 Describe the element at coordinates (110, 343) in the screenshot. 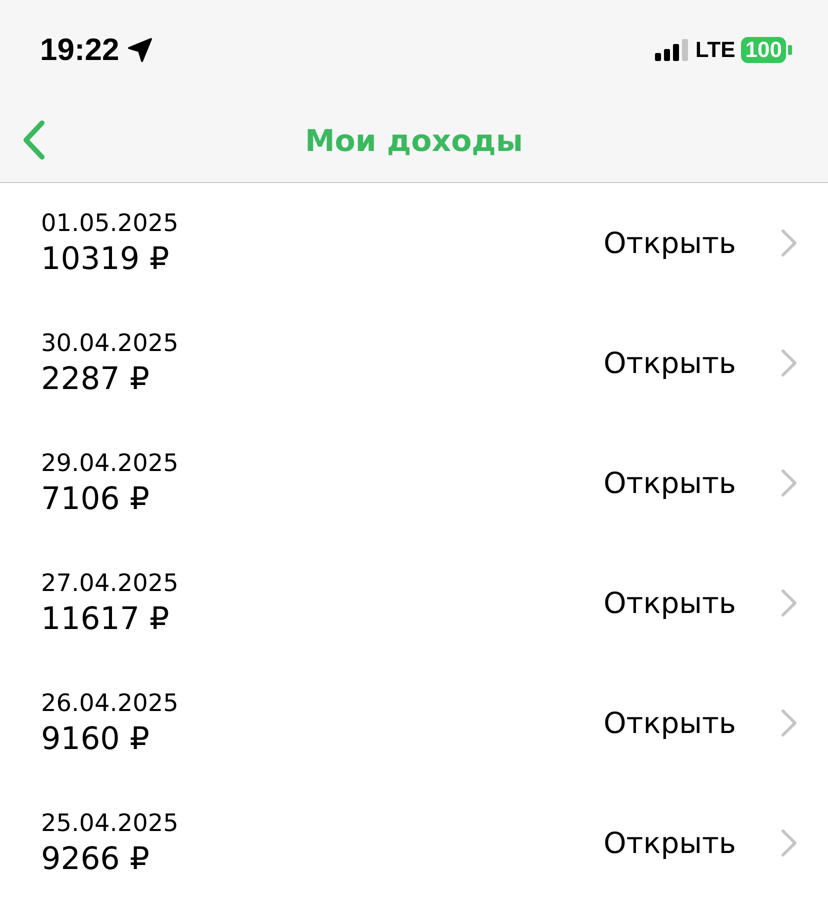

I see `income-date: 30.04.2025` at that location.